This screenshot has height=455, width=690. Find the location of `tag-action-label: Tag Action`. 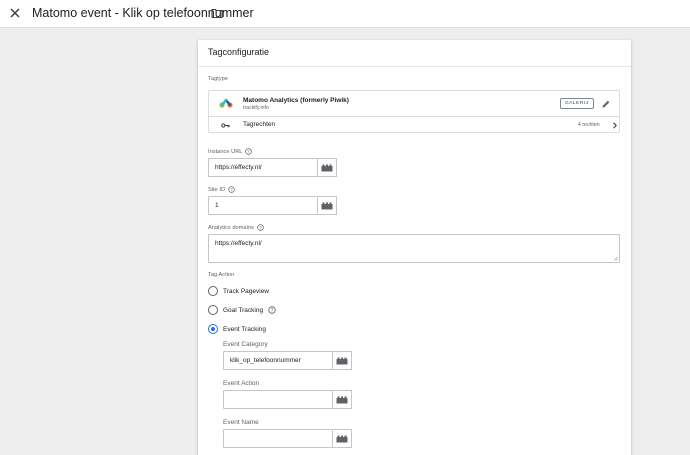

tag-action-label: Tag Action is located at coordinates (221, 275).